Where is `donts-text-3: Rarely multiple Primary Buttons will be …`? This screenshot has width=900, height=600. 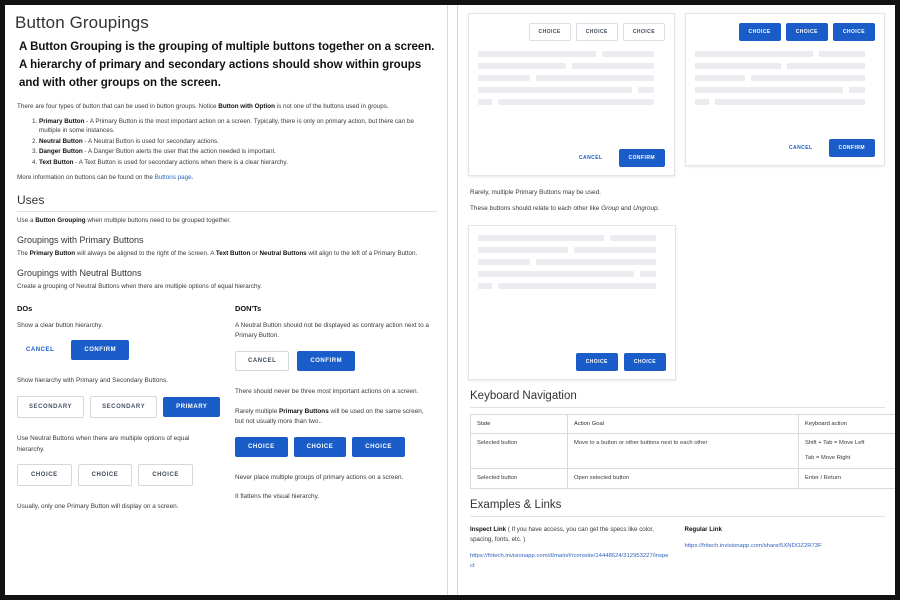 donts-text-3: Rarely multiple Primary Buttons will be … is located at coordinates (334, 417).